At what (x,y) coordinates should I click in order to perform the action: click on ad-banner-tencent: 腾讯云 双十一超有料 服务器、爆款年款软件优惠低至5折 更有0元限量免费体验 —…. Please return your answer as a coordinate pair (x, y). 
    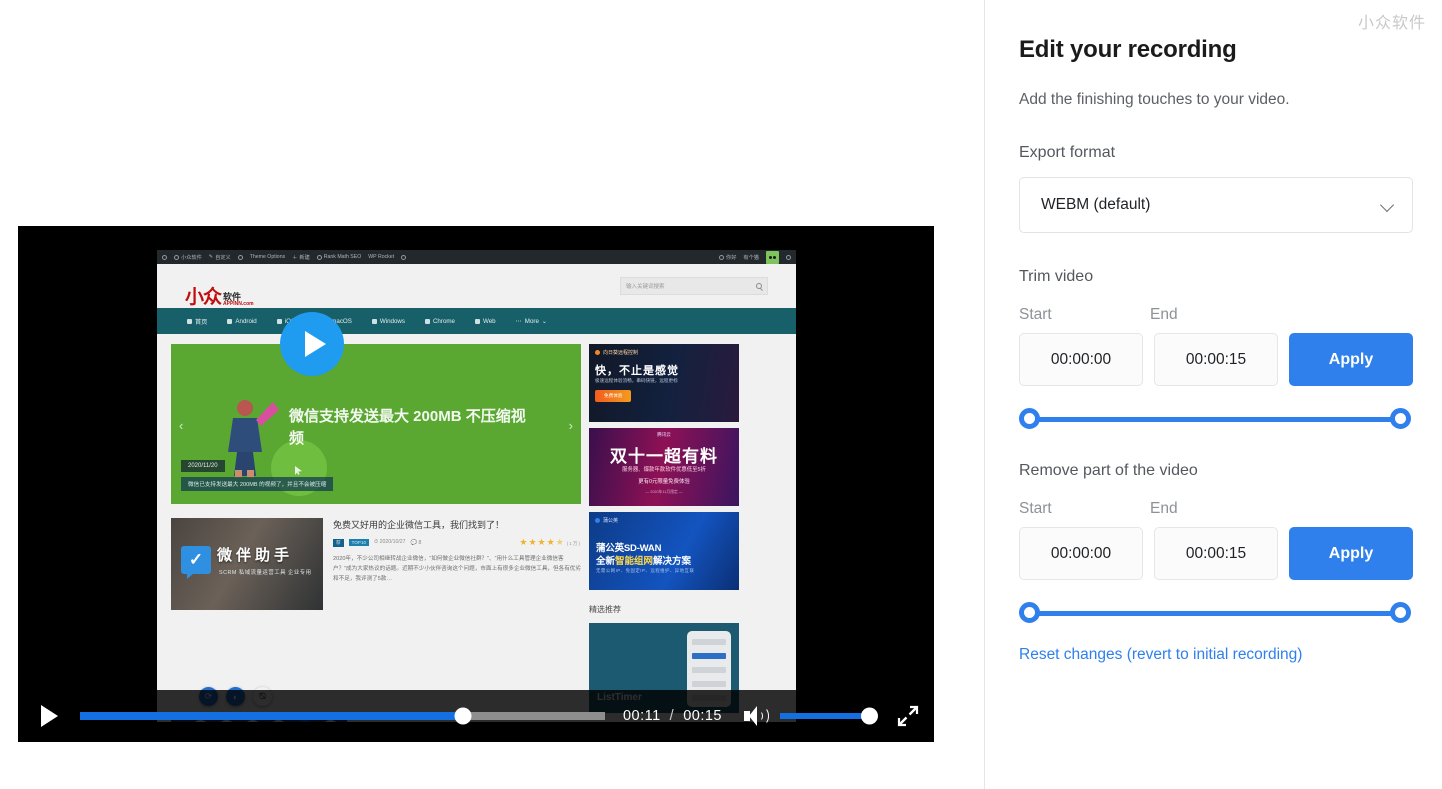
    Looking at the image, I should click on (664, 467).